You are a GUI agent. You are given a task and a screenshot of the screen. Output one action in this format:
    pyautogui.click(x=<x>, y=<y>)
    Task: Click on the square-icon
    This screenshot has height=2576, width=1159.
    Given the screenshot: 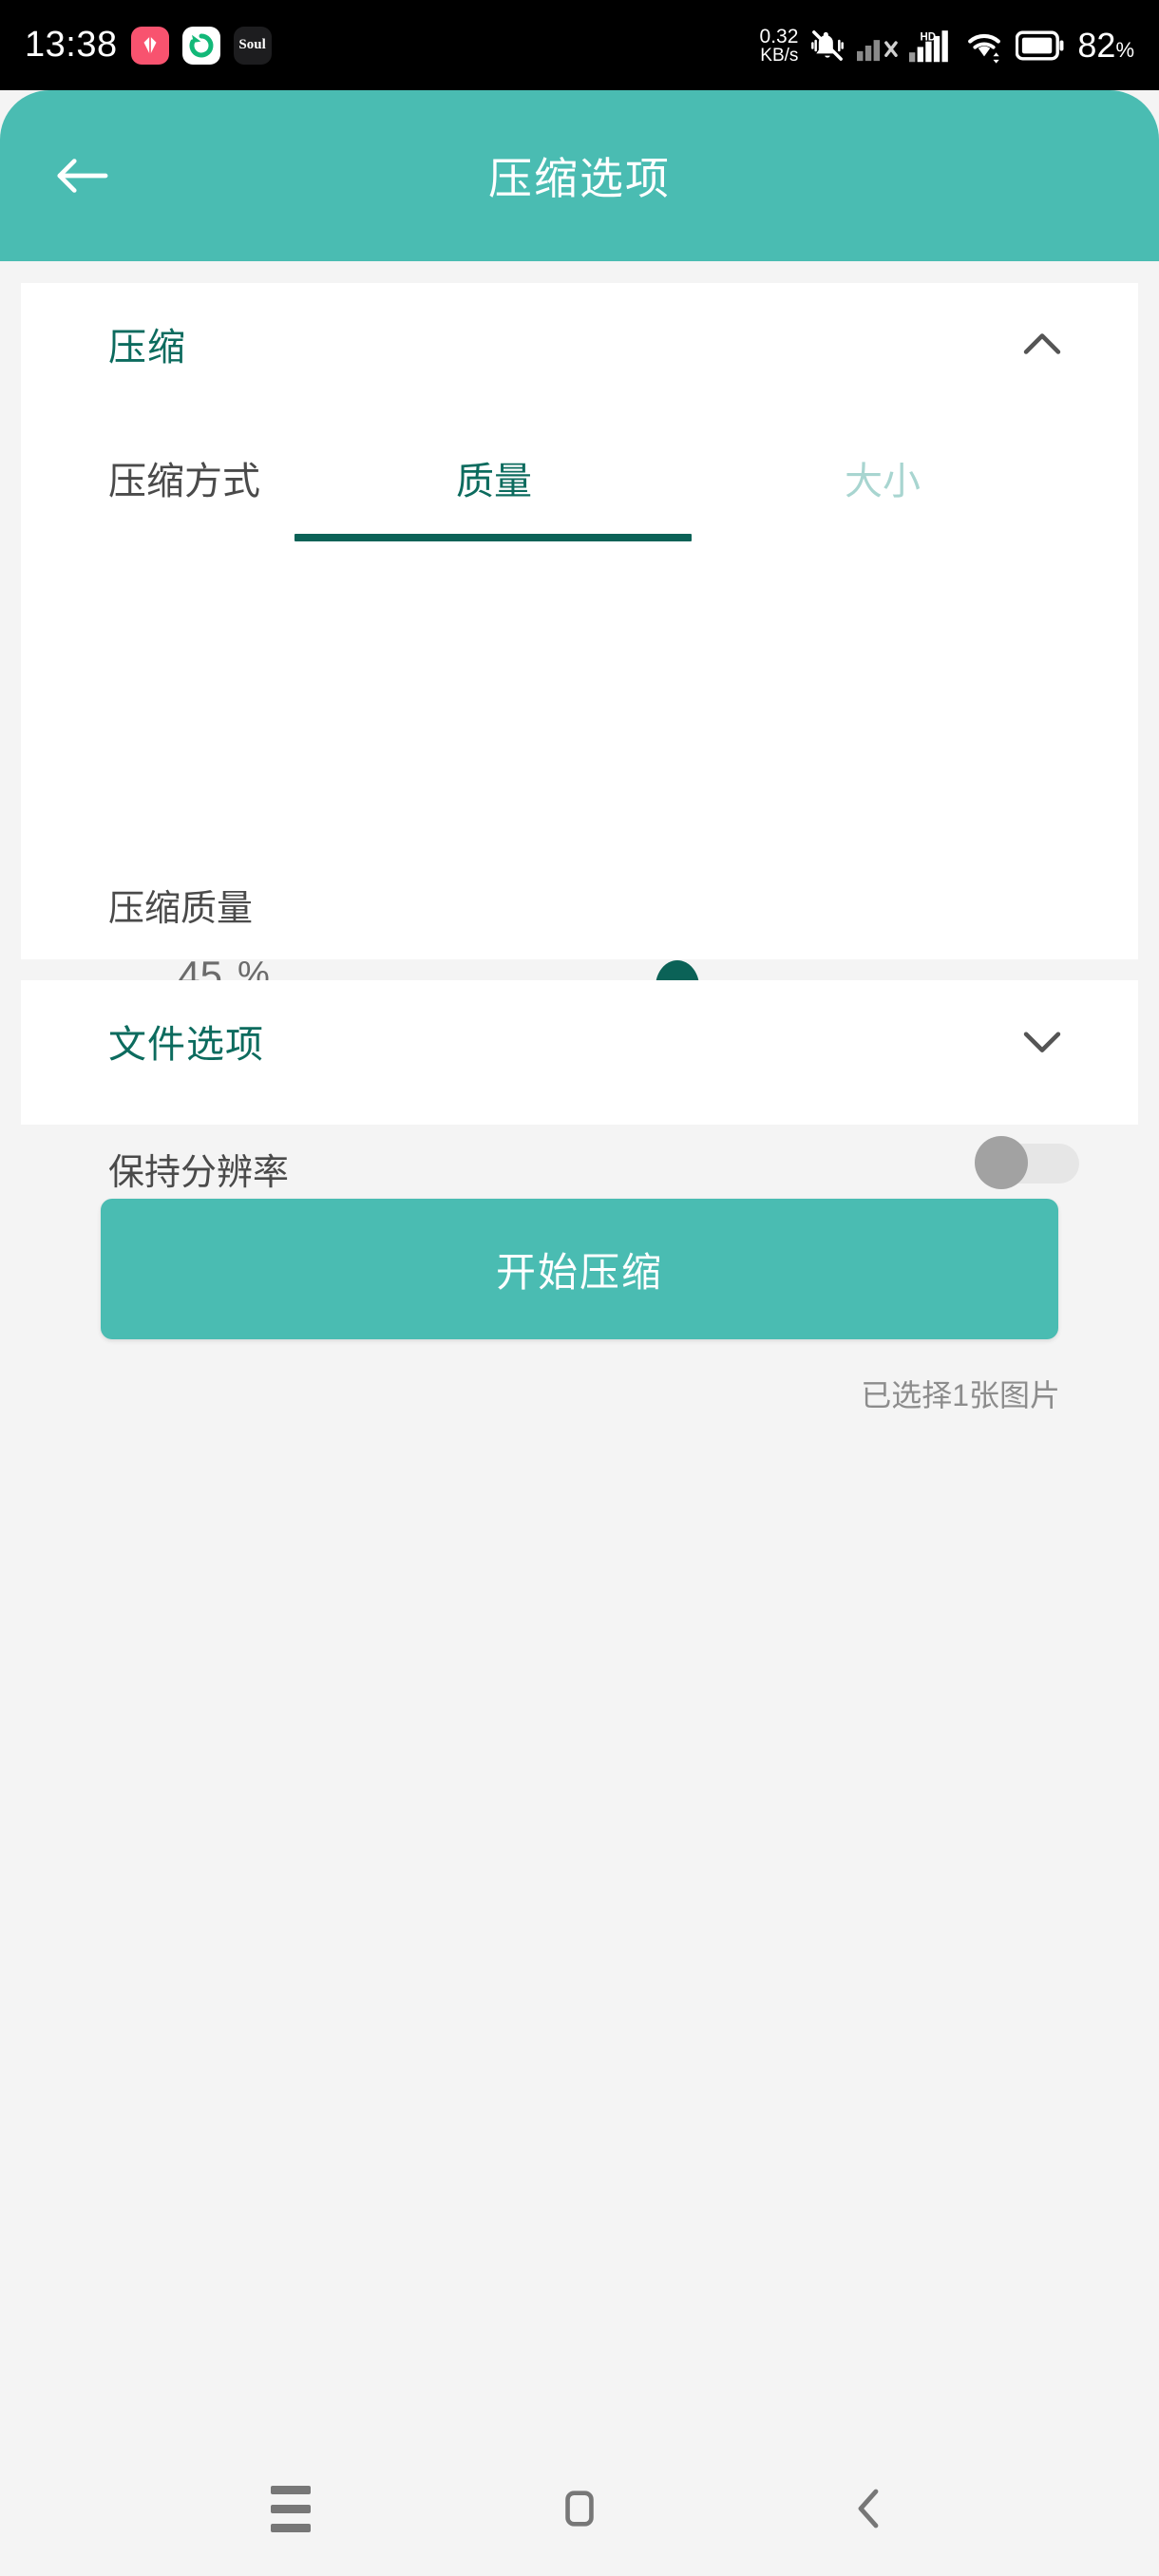 What is the action you would take?
    pyautogui.click(x=579, y=2509)
    